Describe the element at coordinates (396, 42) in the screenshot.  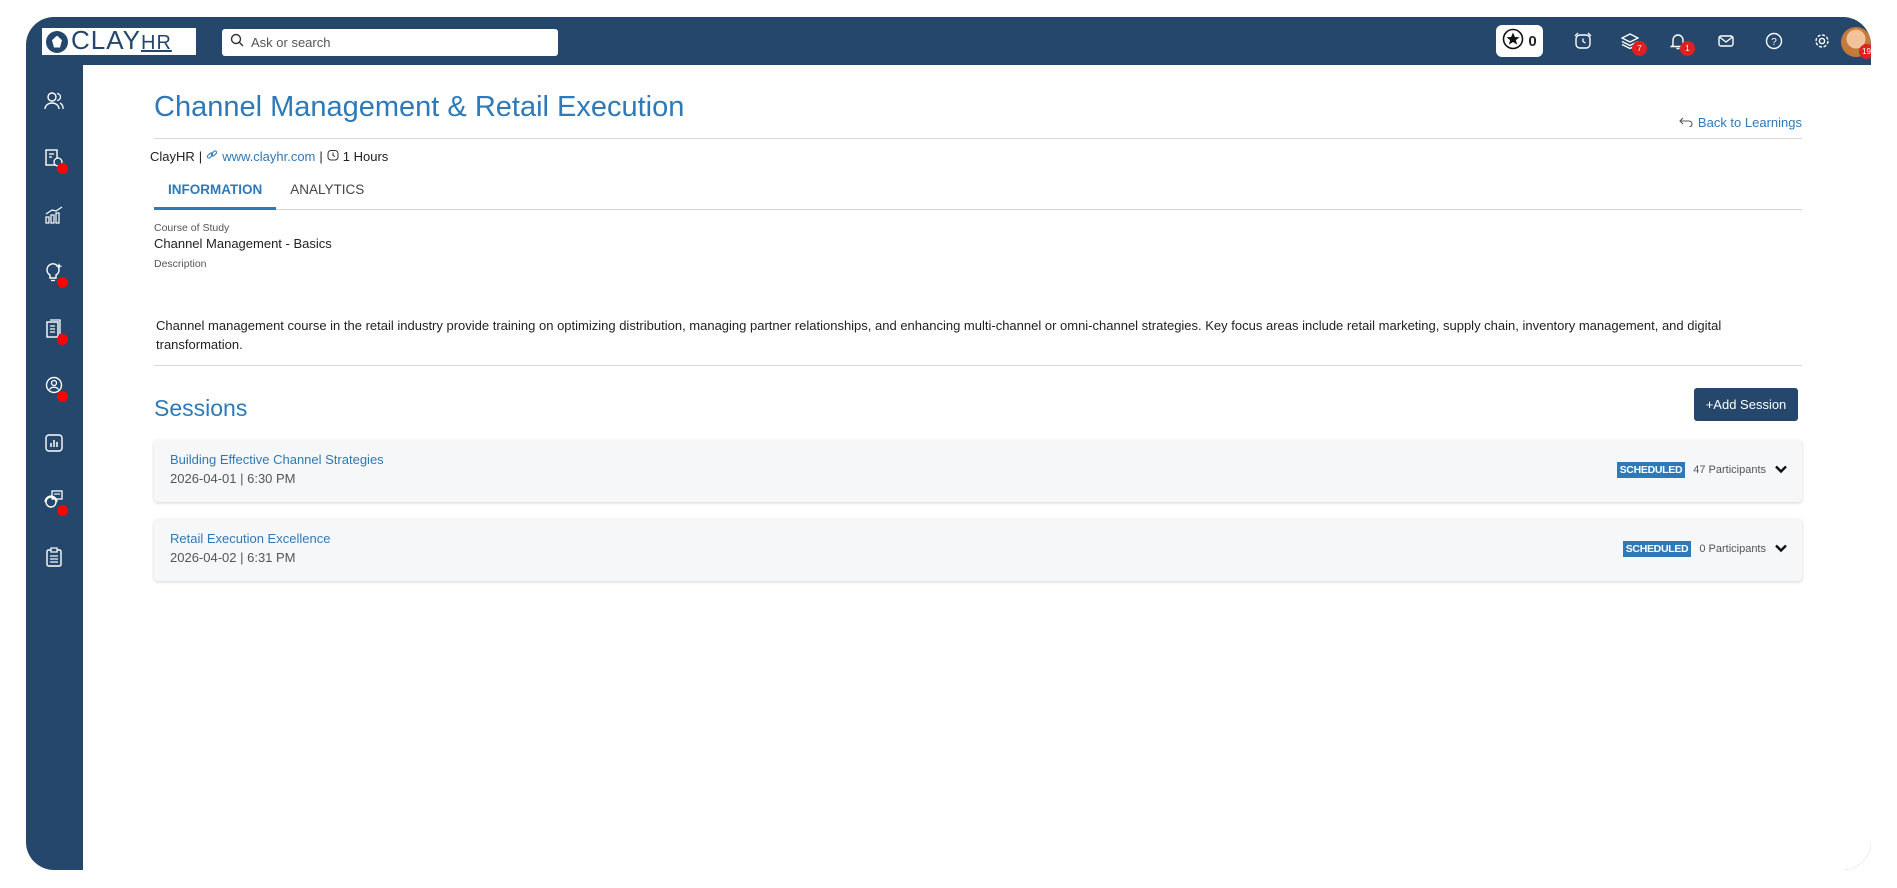
I see `search-input` at that location.